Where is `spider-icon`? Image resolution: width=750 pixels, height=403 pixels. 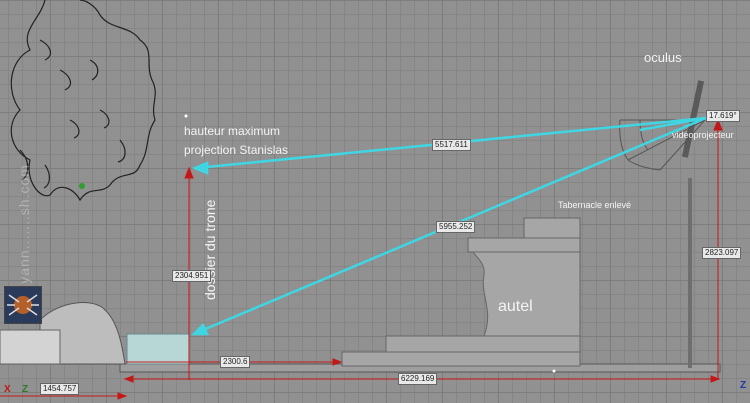 spider-icon is located at coordinates (23, 305).